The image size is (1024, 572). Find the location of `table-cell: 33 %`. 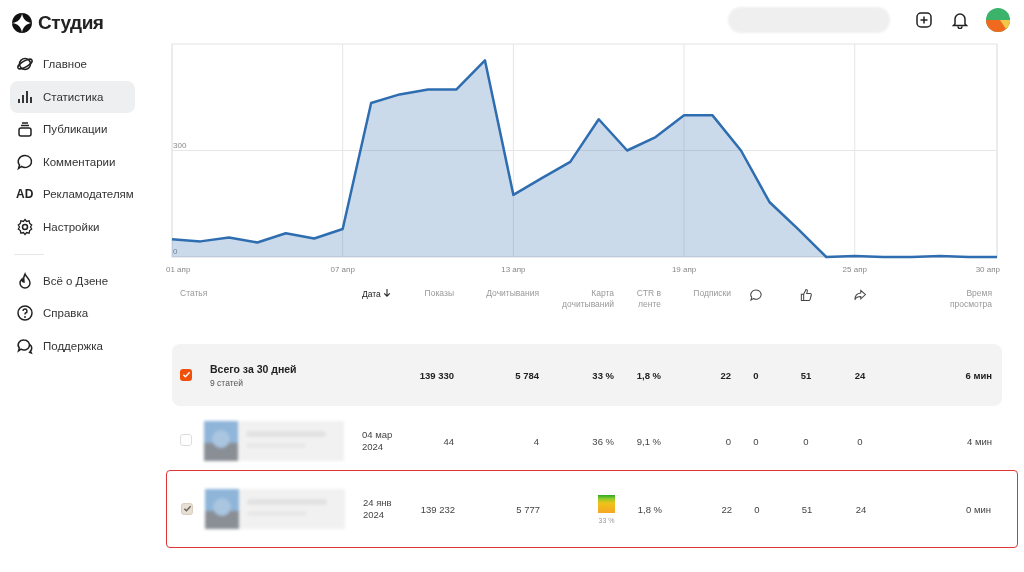

table-cell: 33 % is located at coordinates (603, 375).